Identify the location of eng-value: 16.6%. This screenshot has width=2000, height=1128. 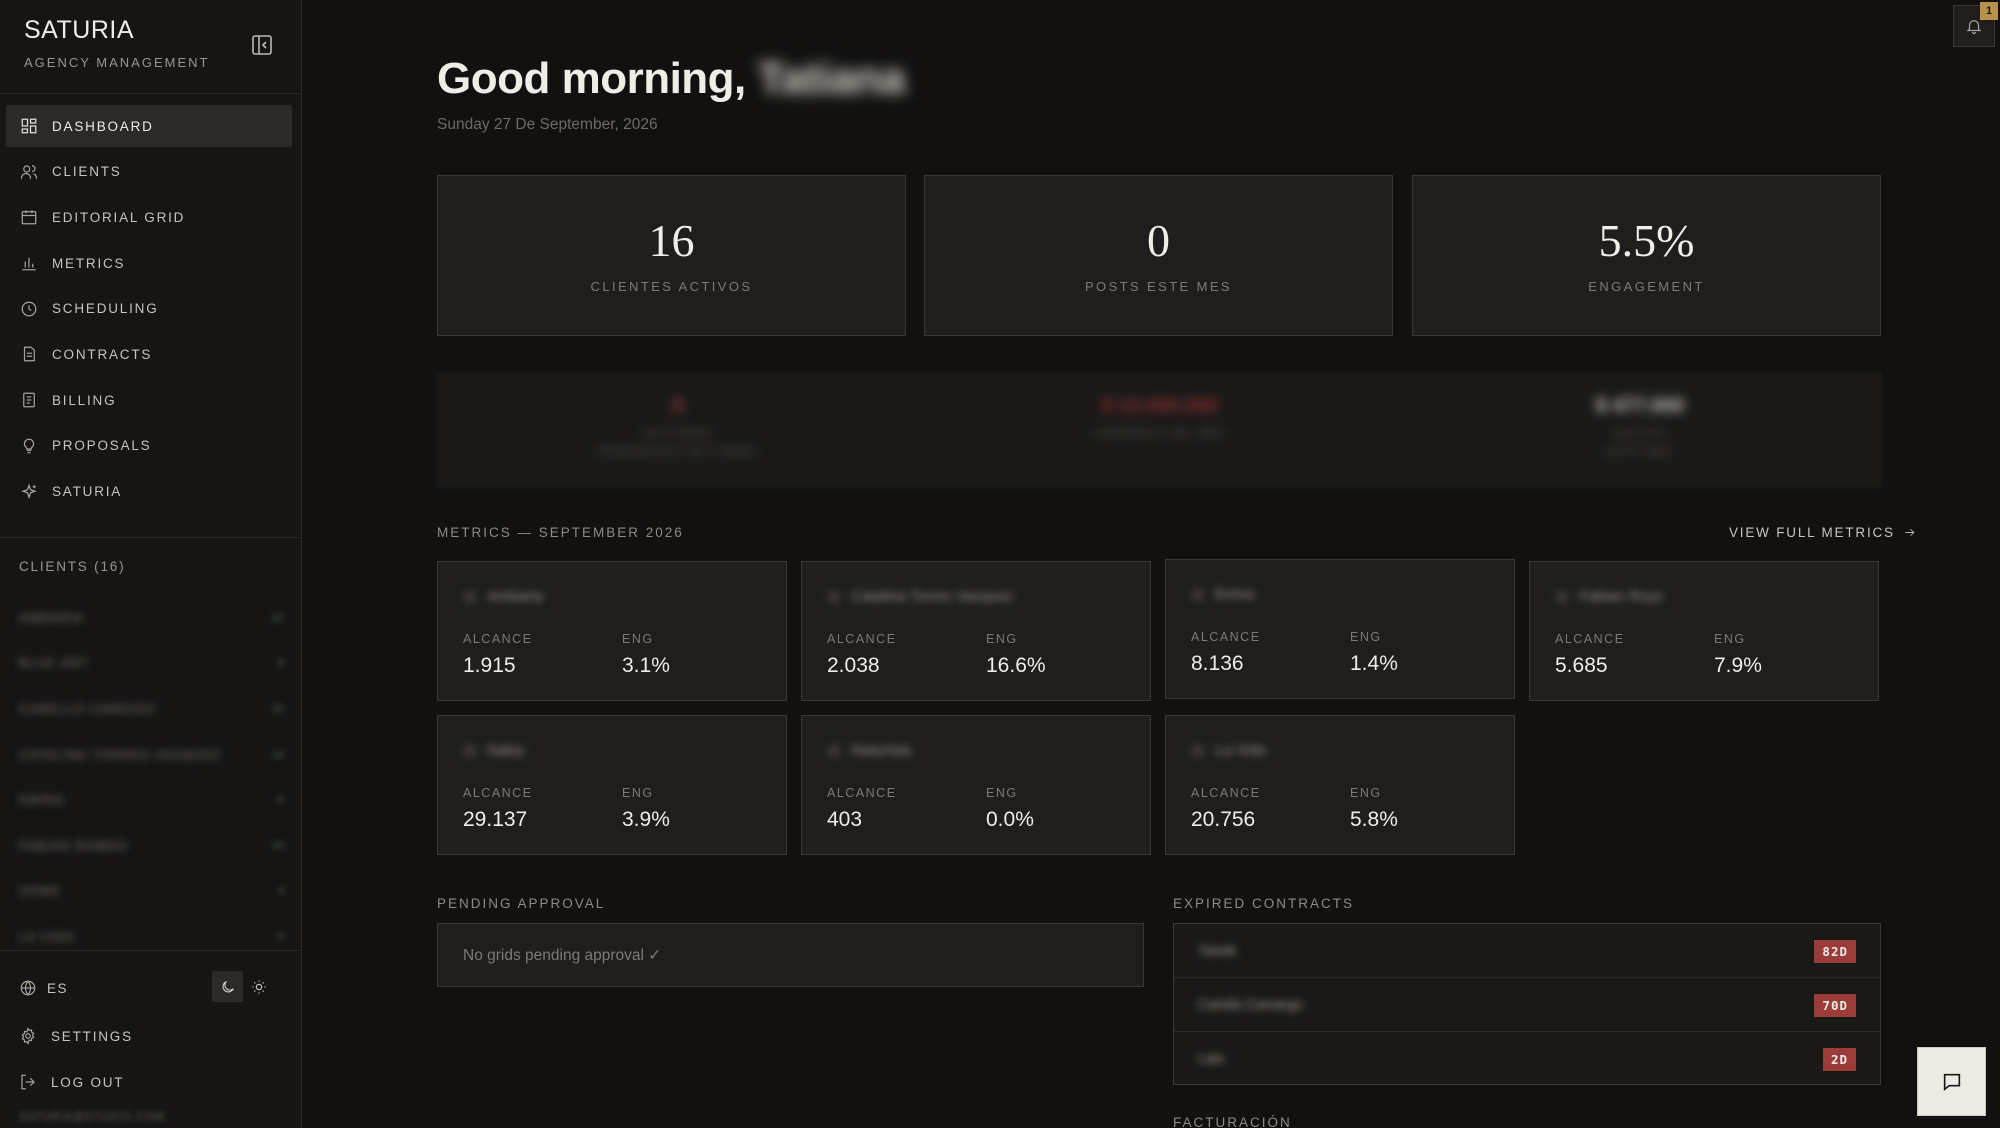
(1016, 665).